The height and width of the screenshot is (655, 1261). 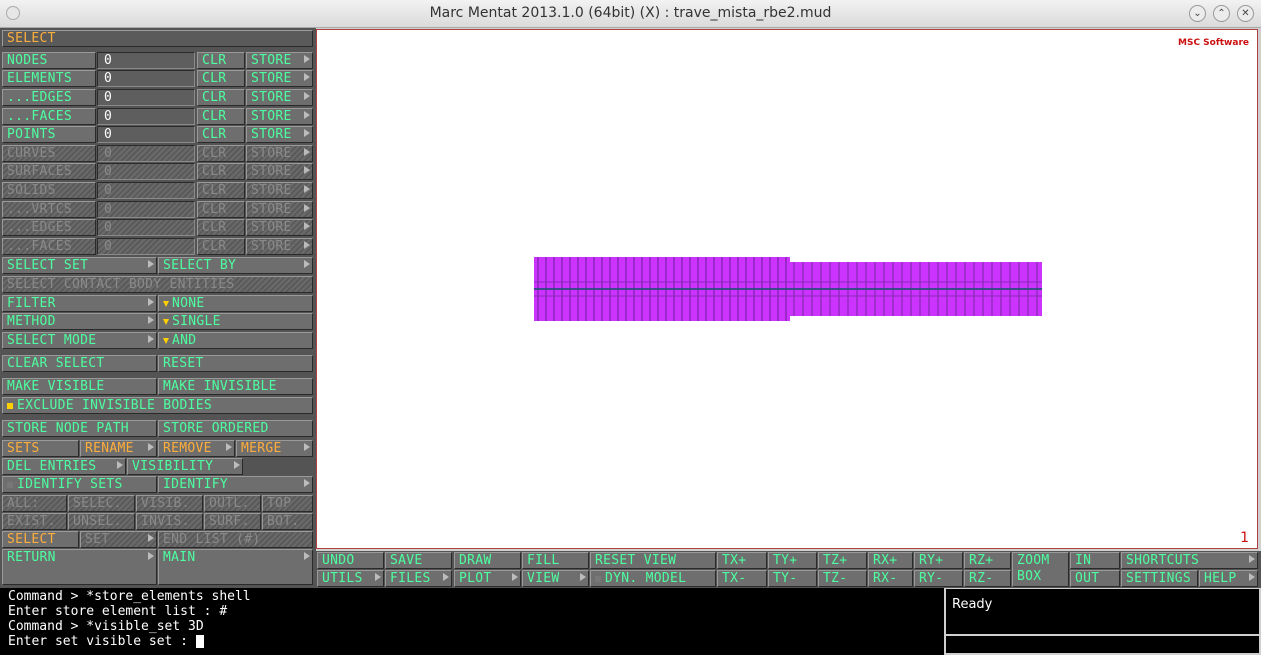 What do you see at coordinates (49, 190) in the screenshot?
I see `solids-label-button: SOLIDS` at bounding box center [49, 190].